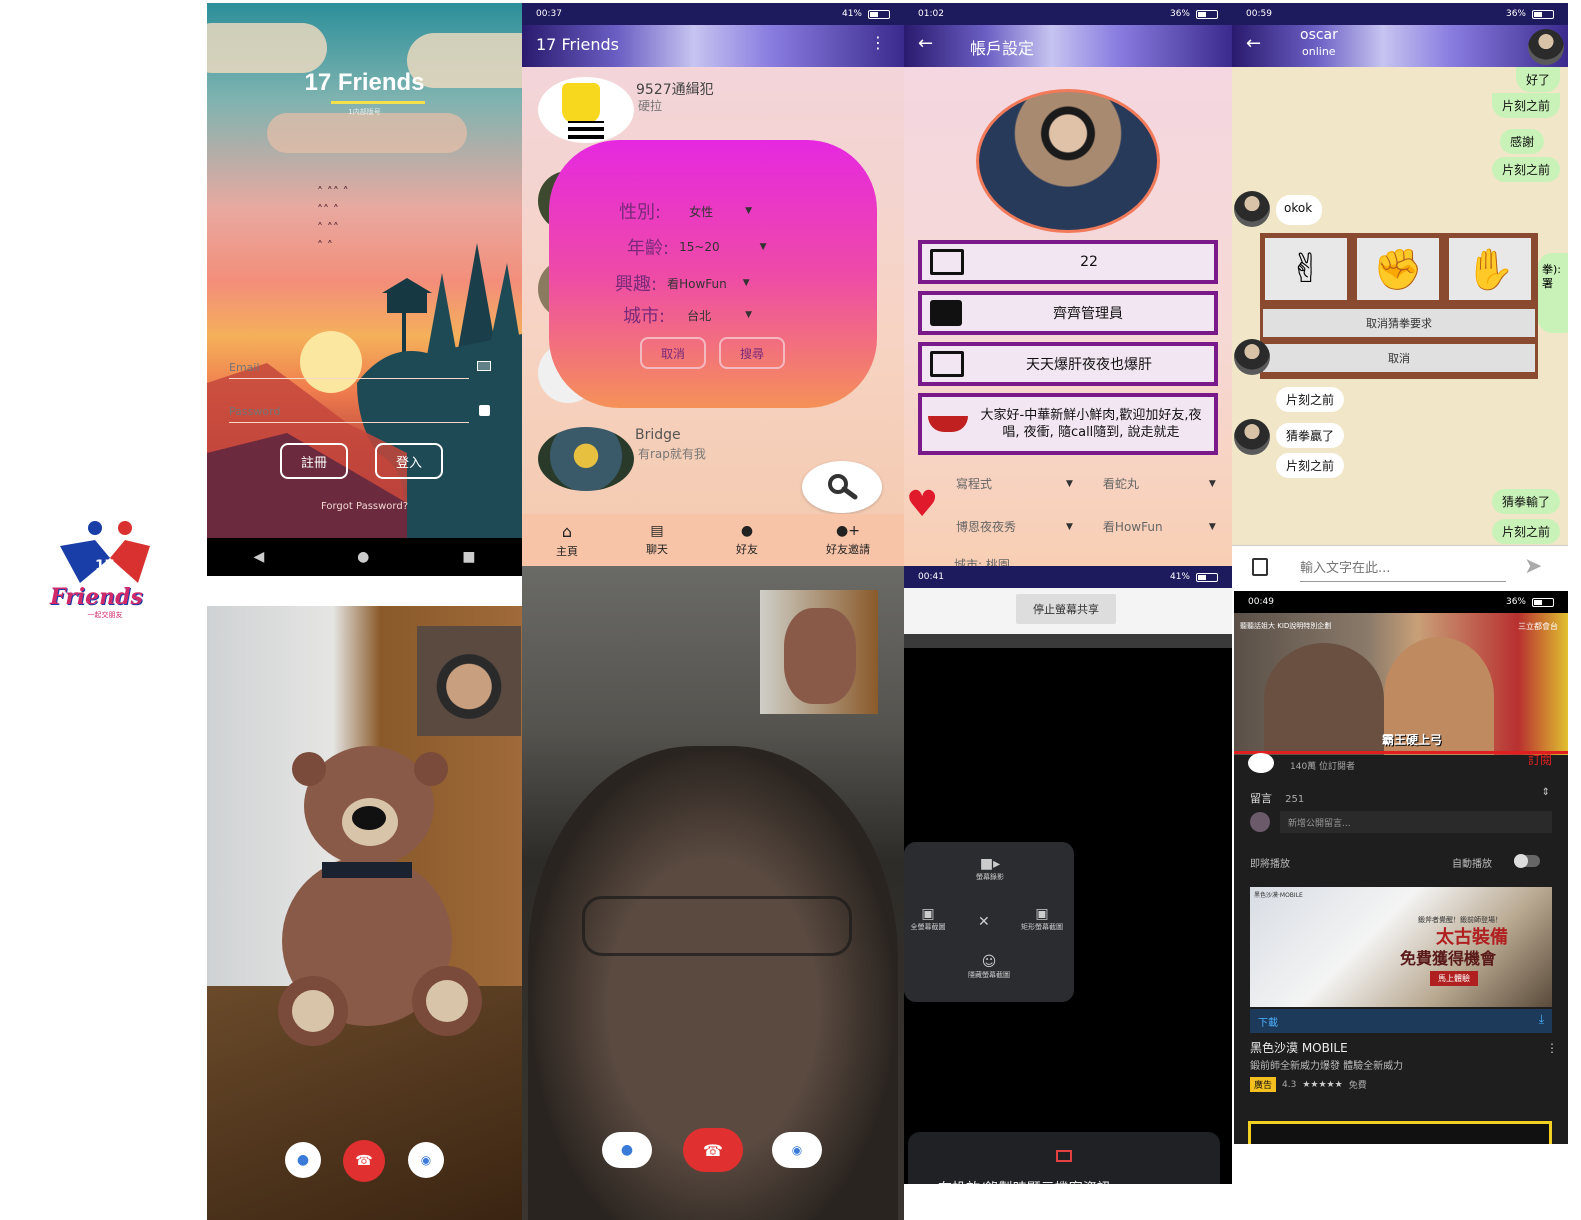  Describe the element at coordinates (990, 869) in the screenshot. I see `screen-record-option: ■▸ 螢幕錄影` at that location.